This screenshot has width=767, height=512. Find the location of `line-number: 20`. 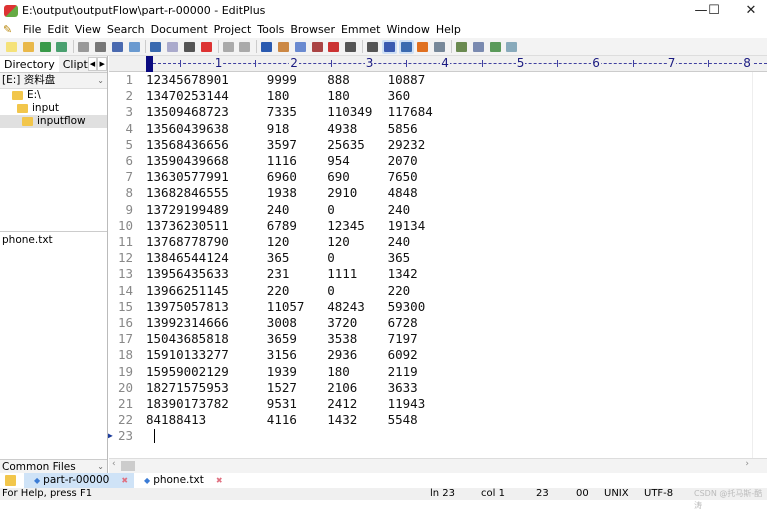

line-number: 20 is located at coordinates (125, 387).